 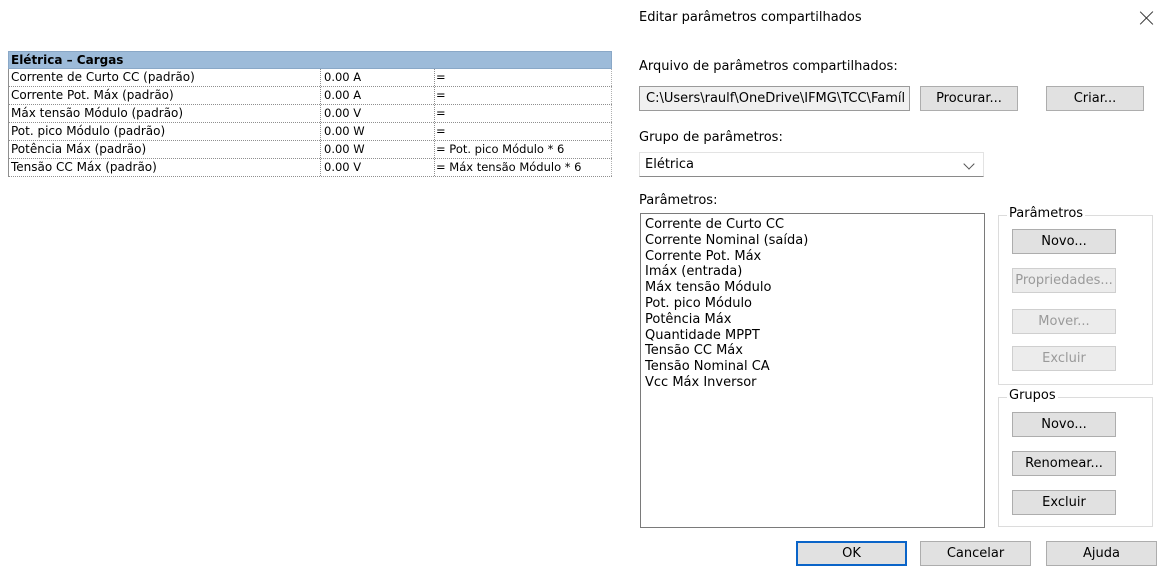 What do you see at coordinates (812, 304) in the screenshot?
I see `list-item: Pot. pico Módulo` at bounding box center [812, 304].